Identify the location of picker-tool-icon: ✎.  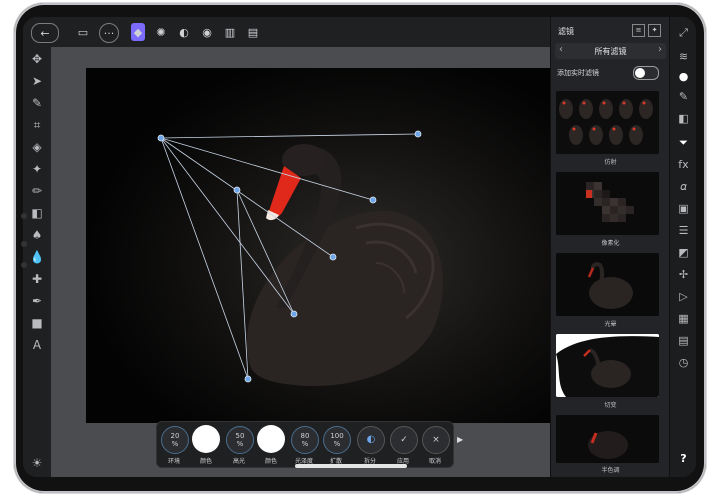
(37, 103).